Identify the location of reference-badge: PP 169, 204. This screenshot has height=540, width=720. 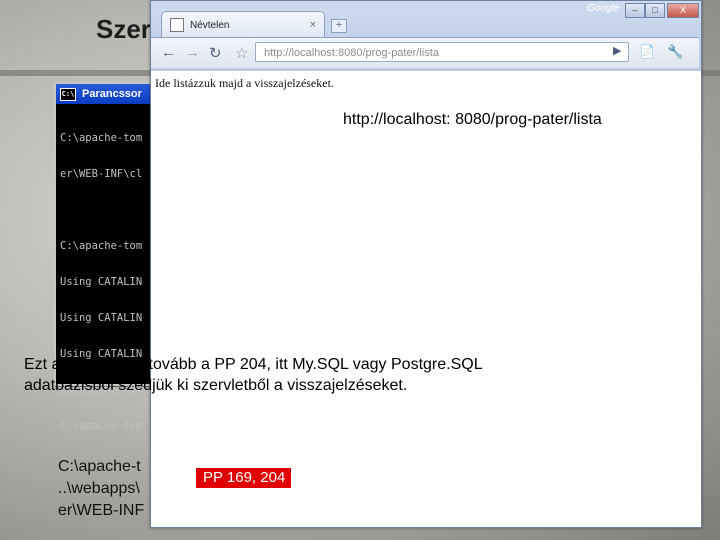
(244, 478).